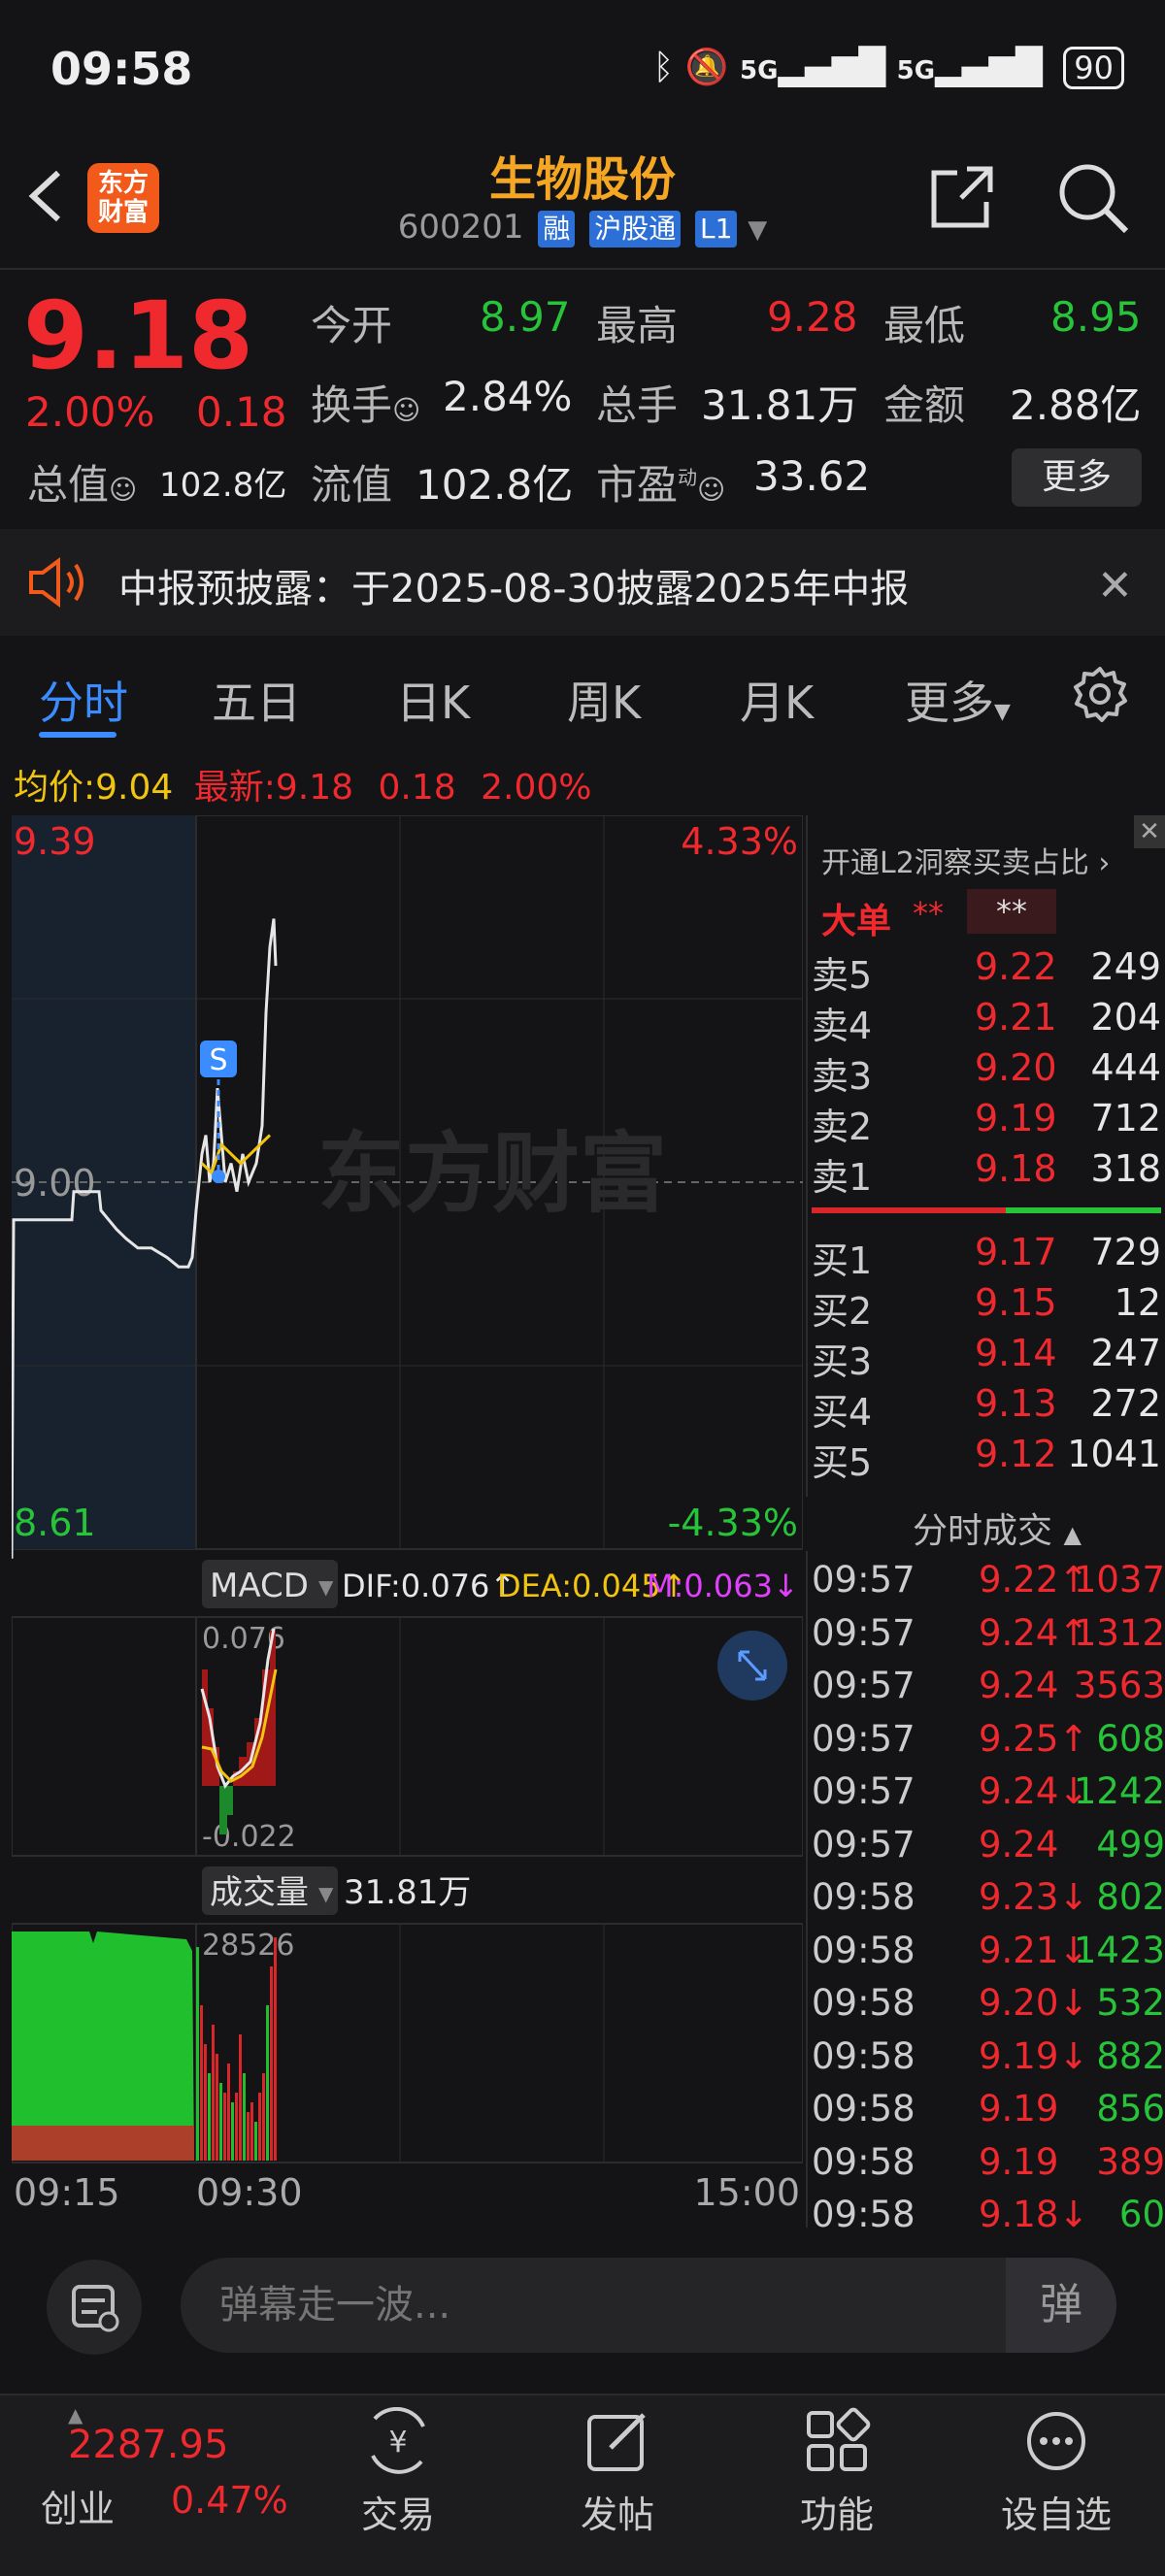  Describe the element at coordinates (856, 921) in the screenshot. I see `big-order-label: 大单` at that location.